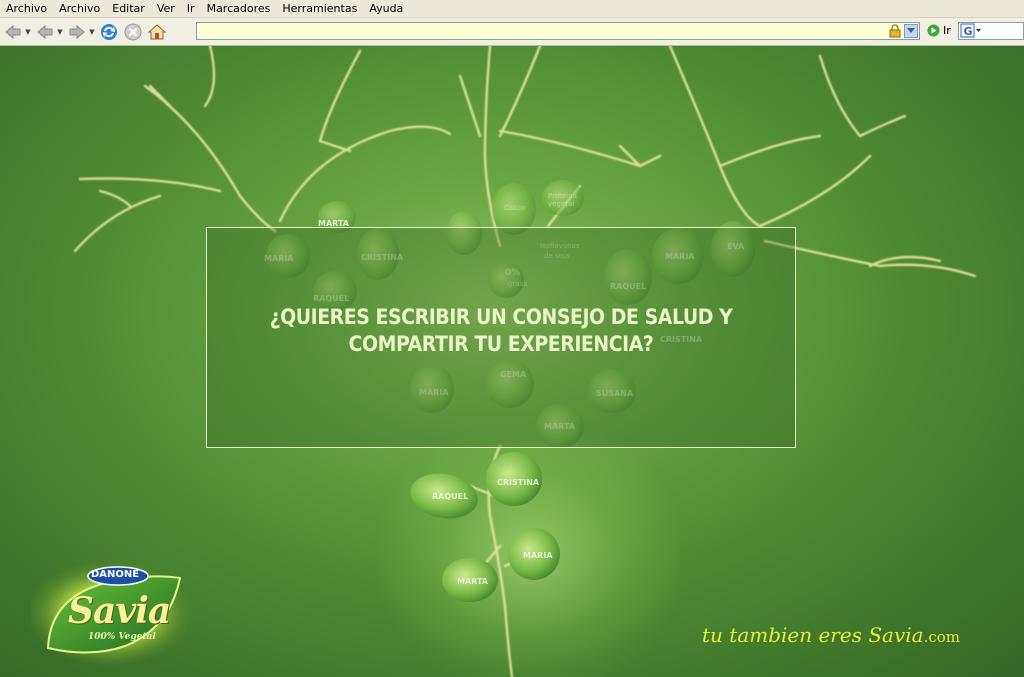 The image size is (1024, 677). Describe the element at coordinates (501, 317) in the screenshot. I see `headline-line-1: ¿QUIERES ESCRIBIR UN CONSEJO DE SALUD Y` at that location.